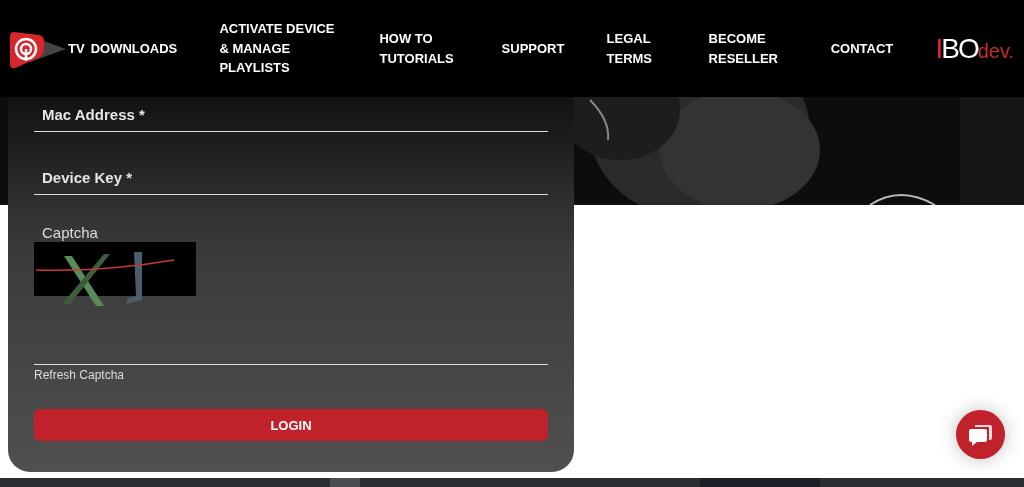 This screenshot has width=1024, height=487. Describe the element at coordinates (291, 177) in the screenshot. I see `input-field: Device Key *` at that location.